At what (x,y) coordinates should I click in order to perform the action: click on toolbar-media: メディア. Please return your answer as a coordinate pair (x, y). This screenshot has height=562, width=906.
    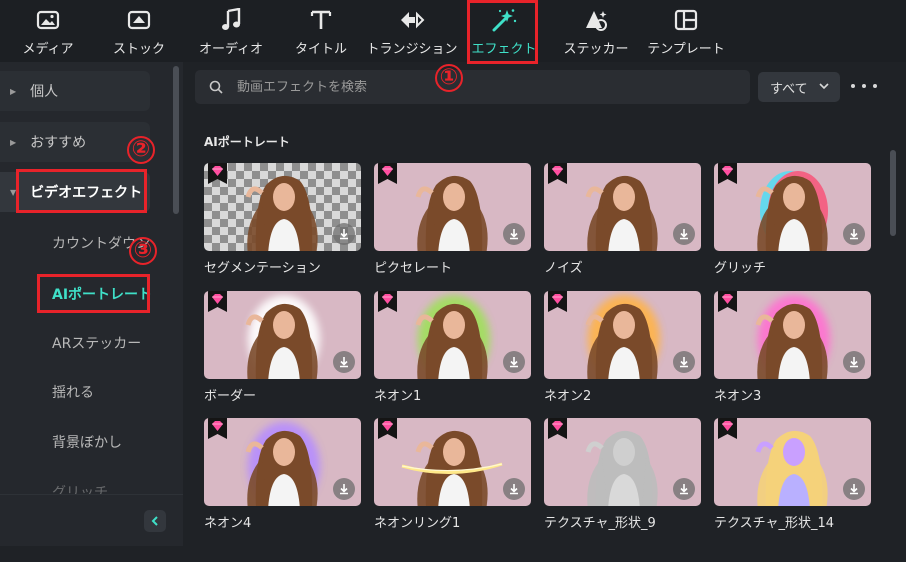
    Looking at the image, I should click on (48, 31).